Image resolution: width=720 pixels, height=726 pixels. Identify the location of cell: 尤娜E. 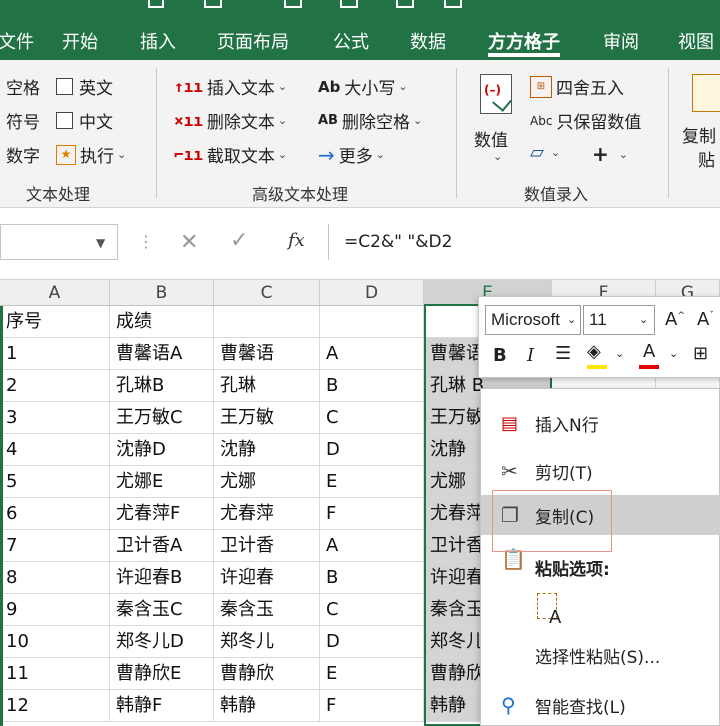
(162, 482).